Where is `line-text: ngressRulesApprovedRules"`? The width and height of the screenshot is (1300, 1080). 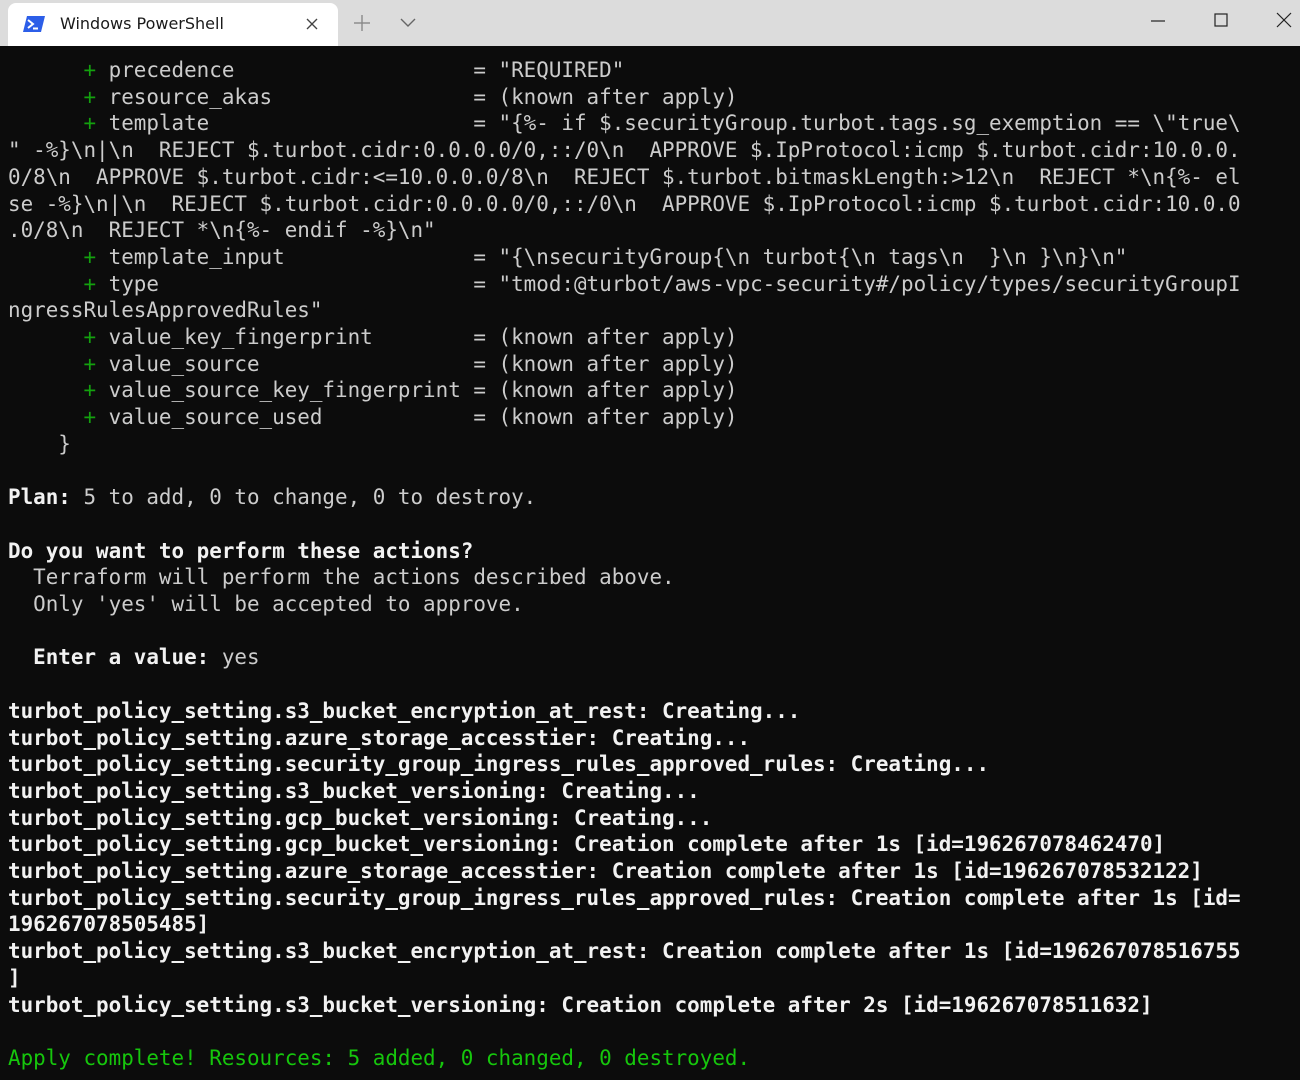 line-text: ngressRulesApprovedRules" is located at coordinates (165, 310).